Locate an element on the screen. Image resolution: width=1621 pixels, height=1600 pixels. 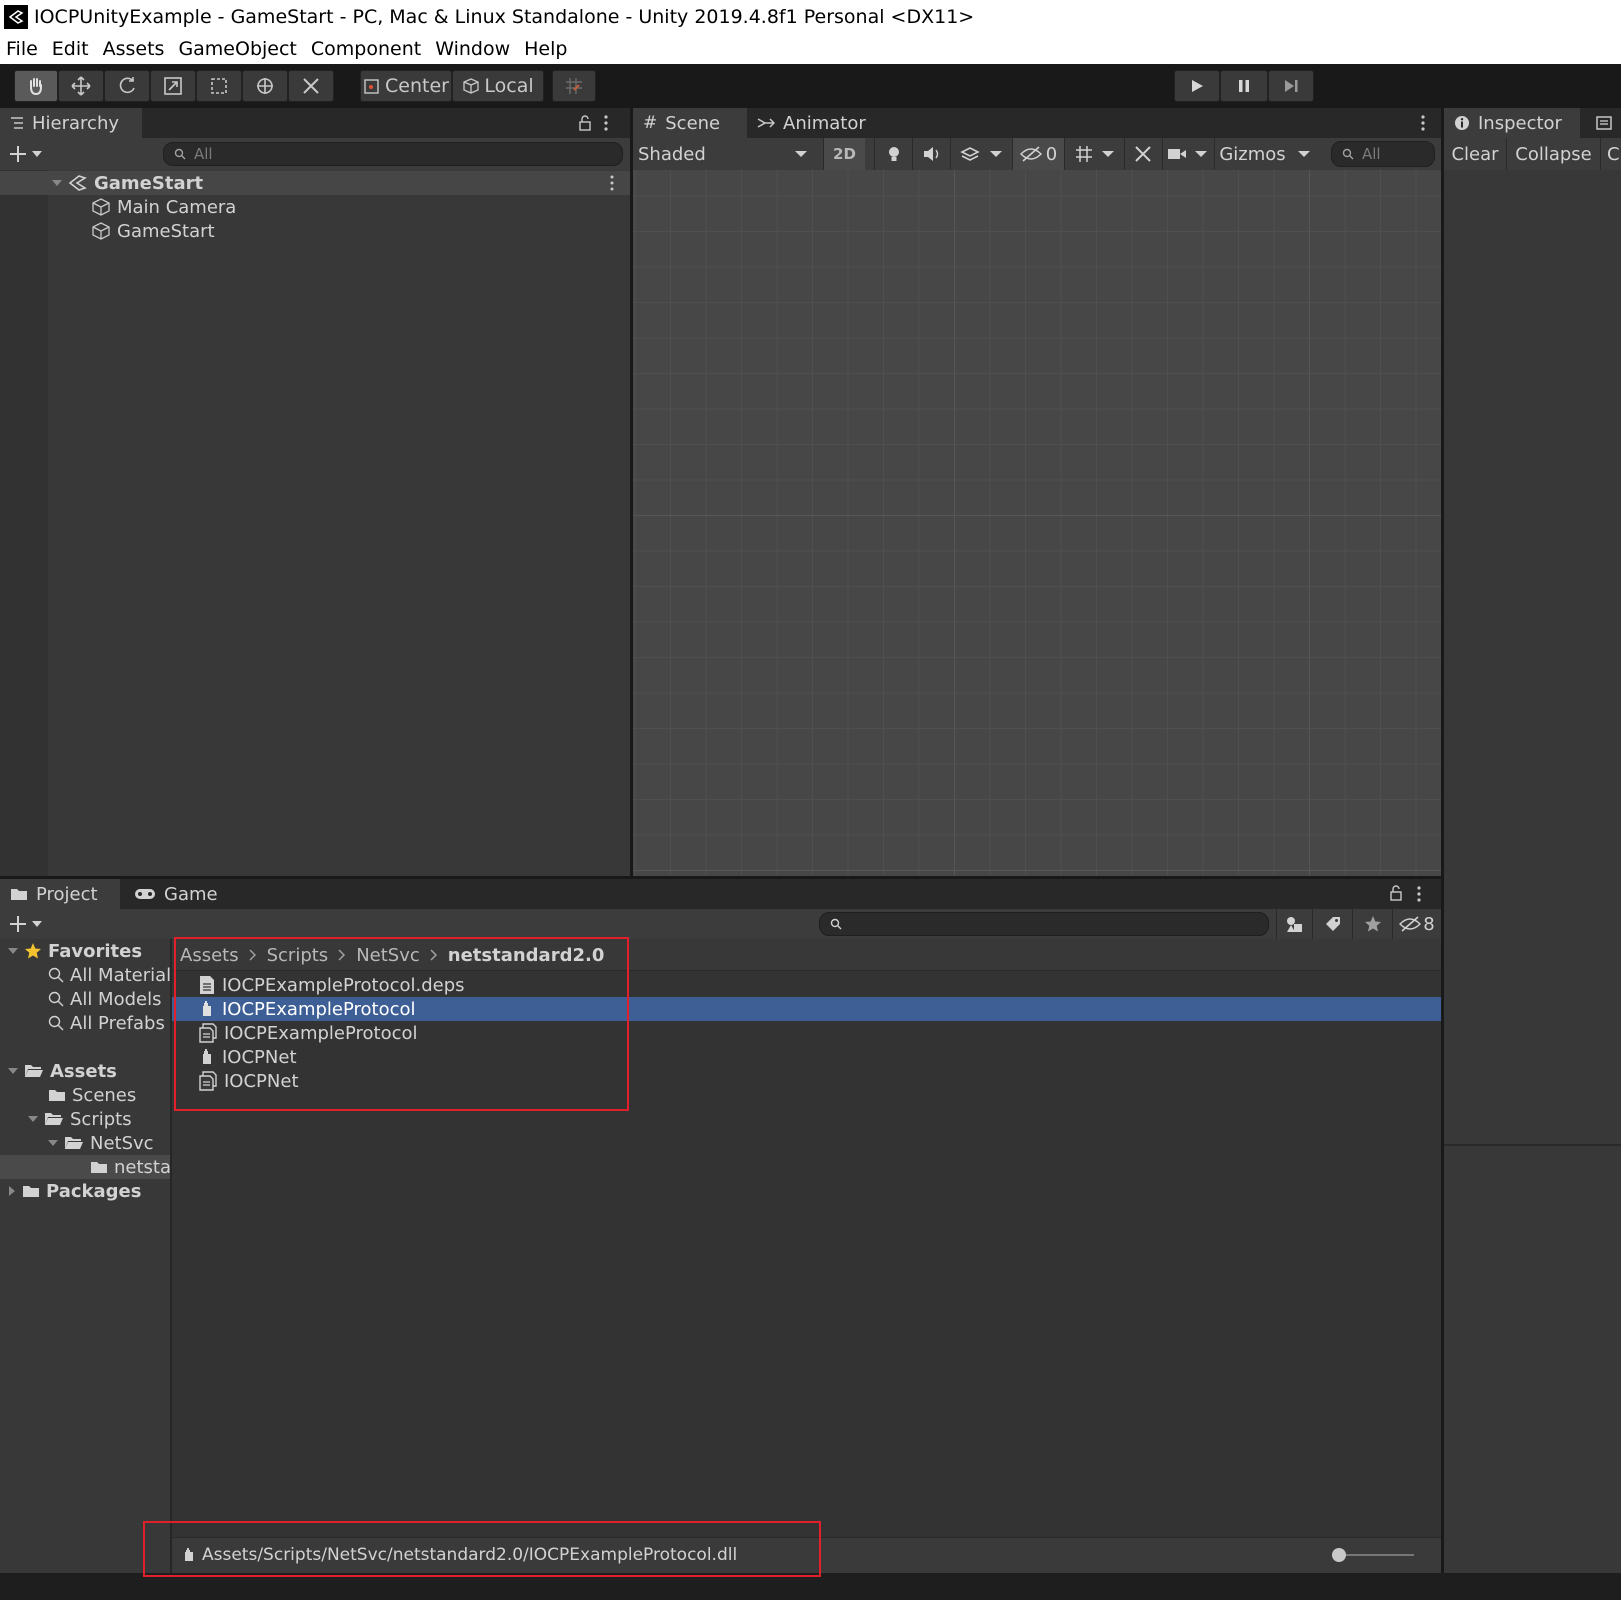
menu-edit: Edit is located at coordinates (70, 49).